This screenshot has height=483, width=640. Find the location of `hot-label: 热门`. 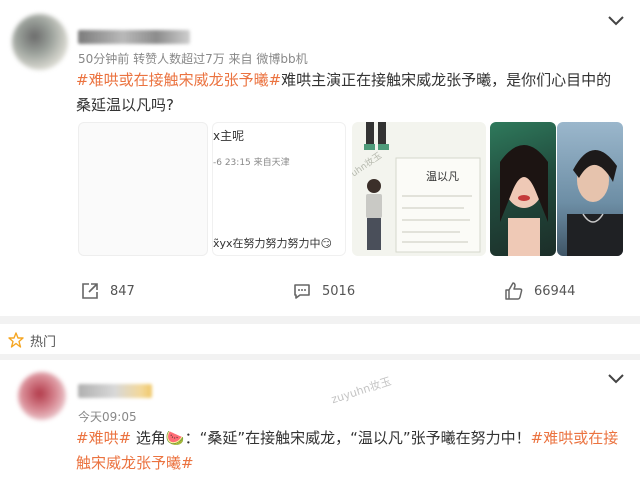

hot-label: 热门 is located at coordinates (43, 342).